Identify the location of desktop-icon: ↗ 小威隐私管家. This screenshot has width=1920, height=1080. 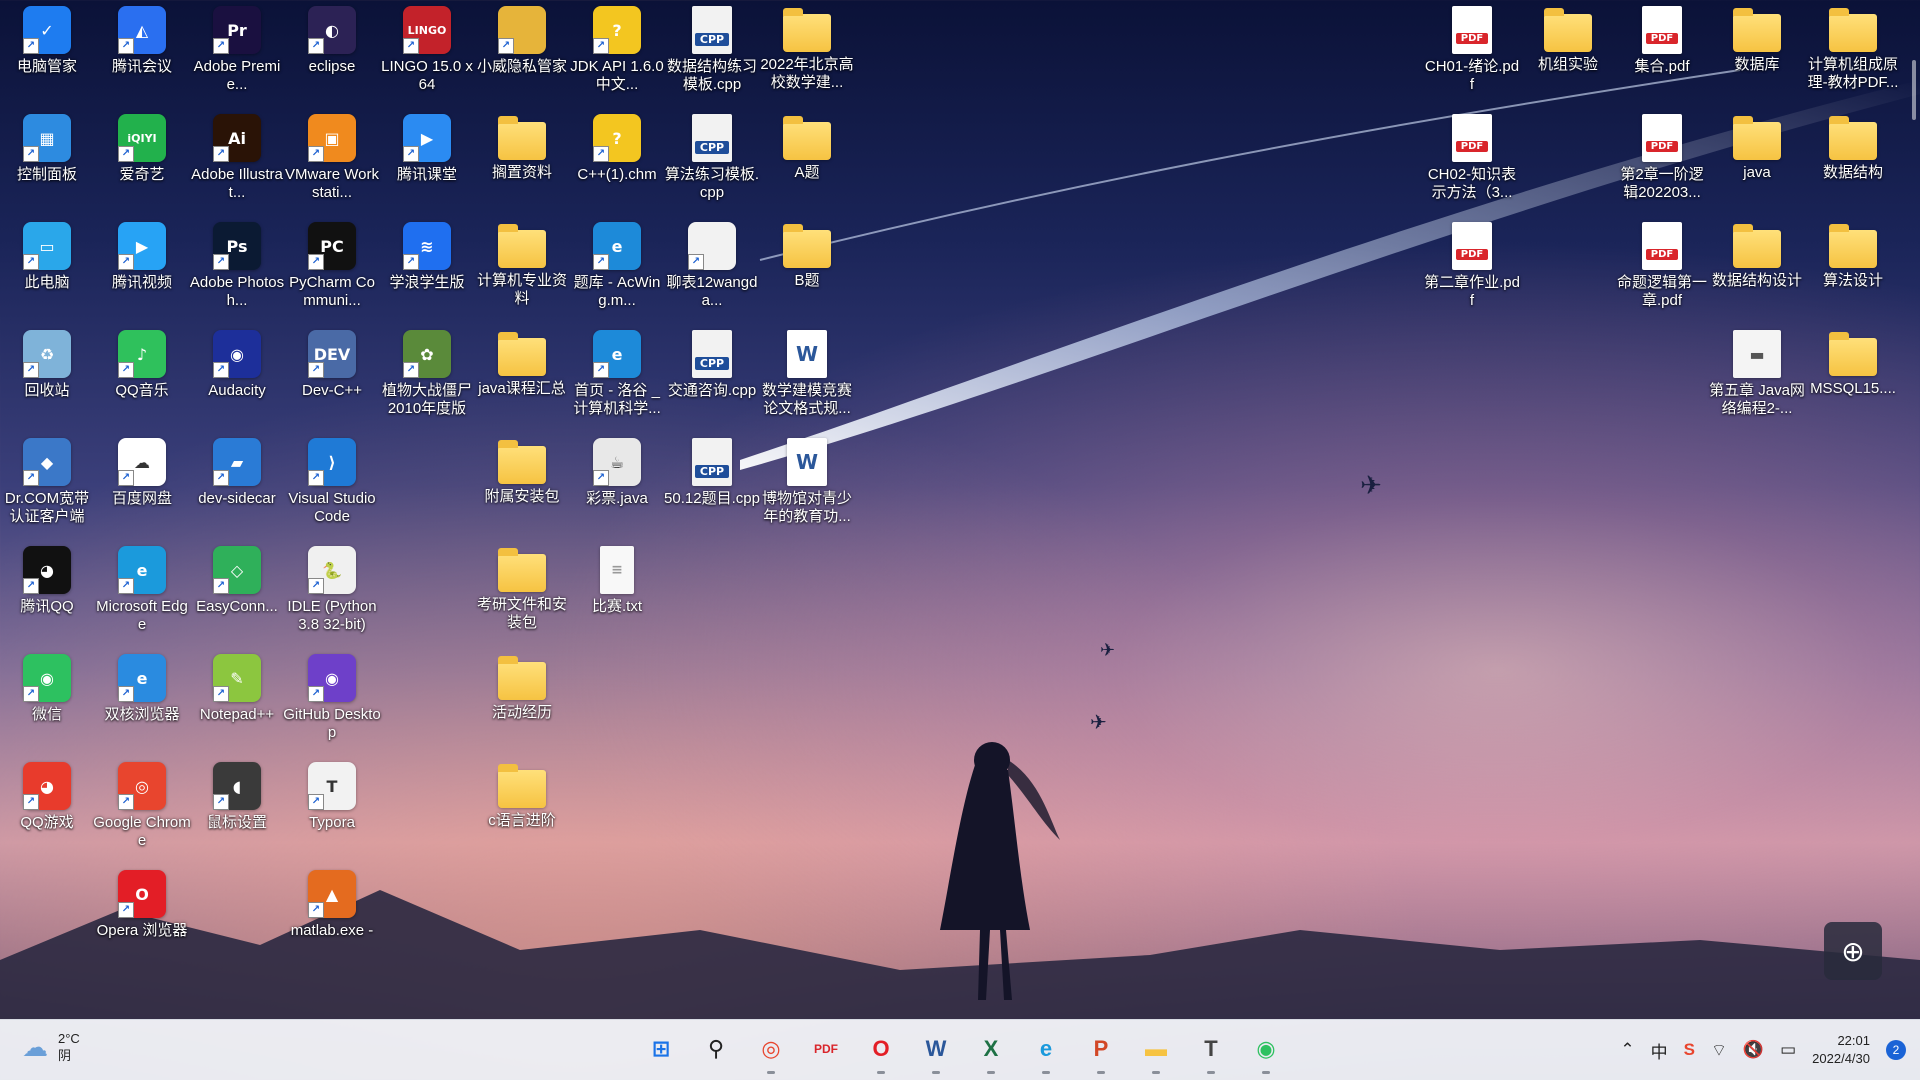
(522, 53).